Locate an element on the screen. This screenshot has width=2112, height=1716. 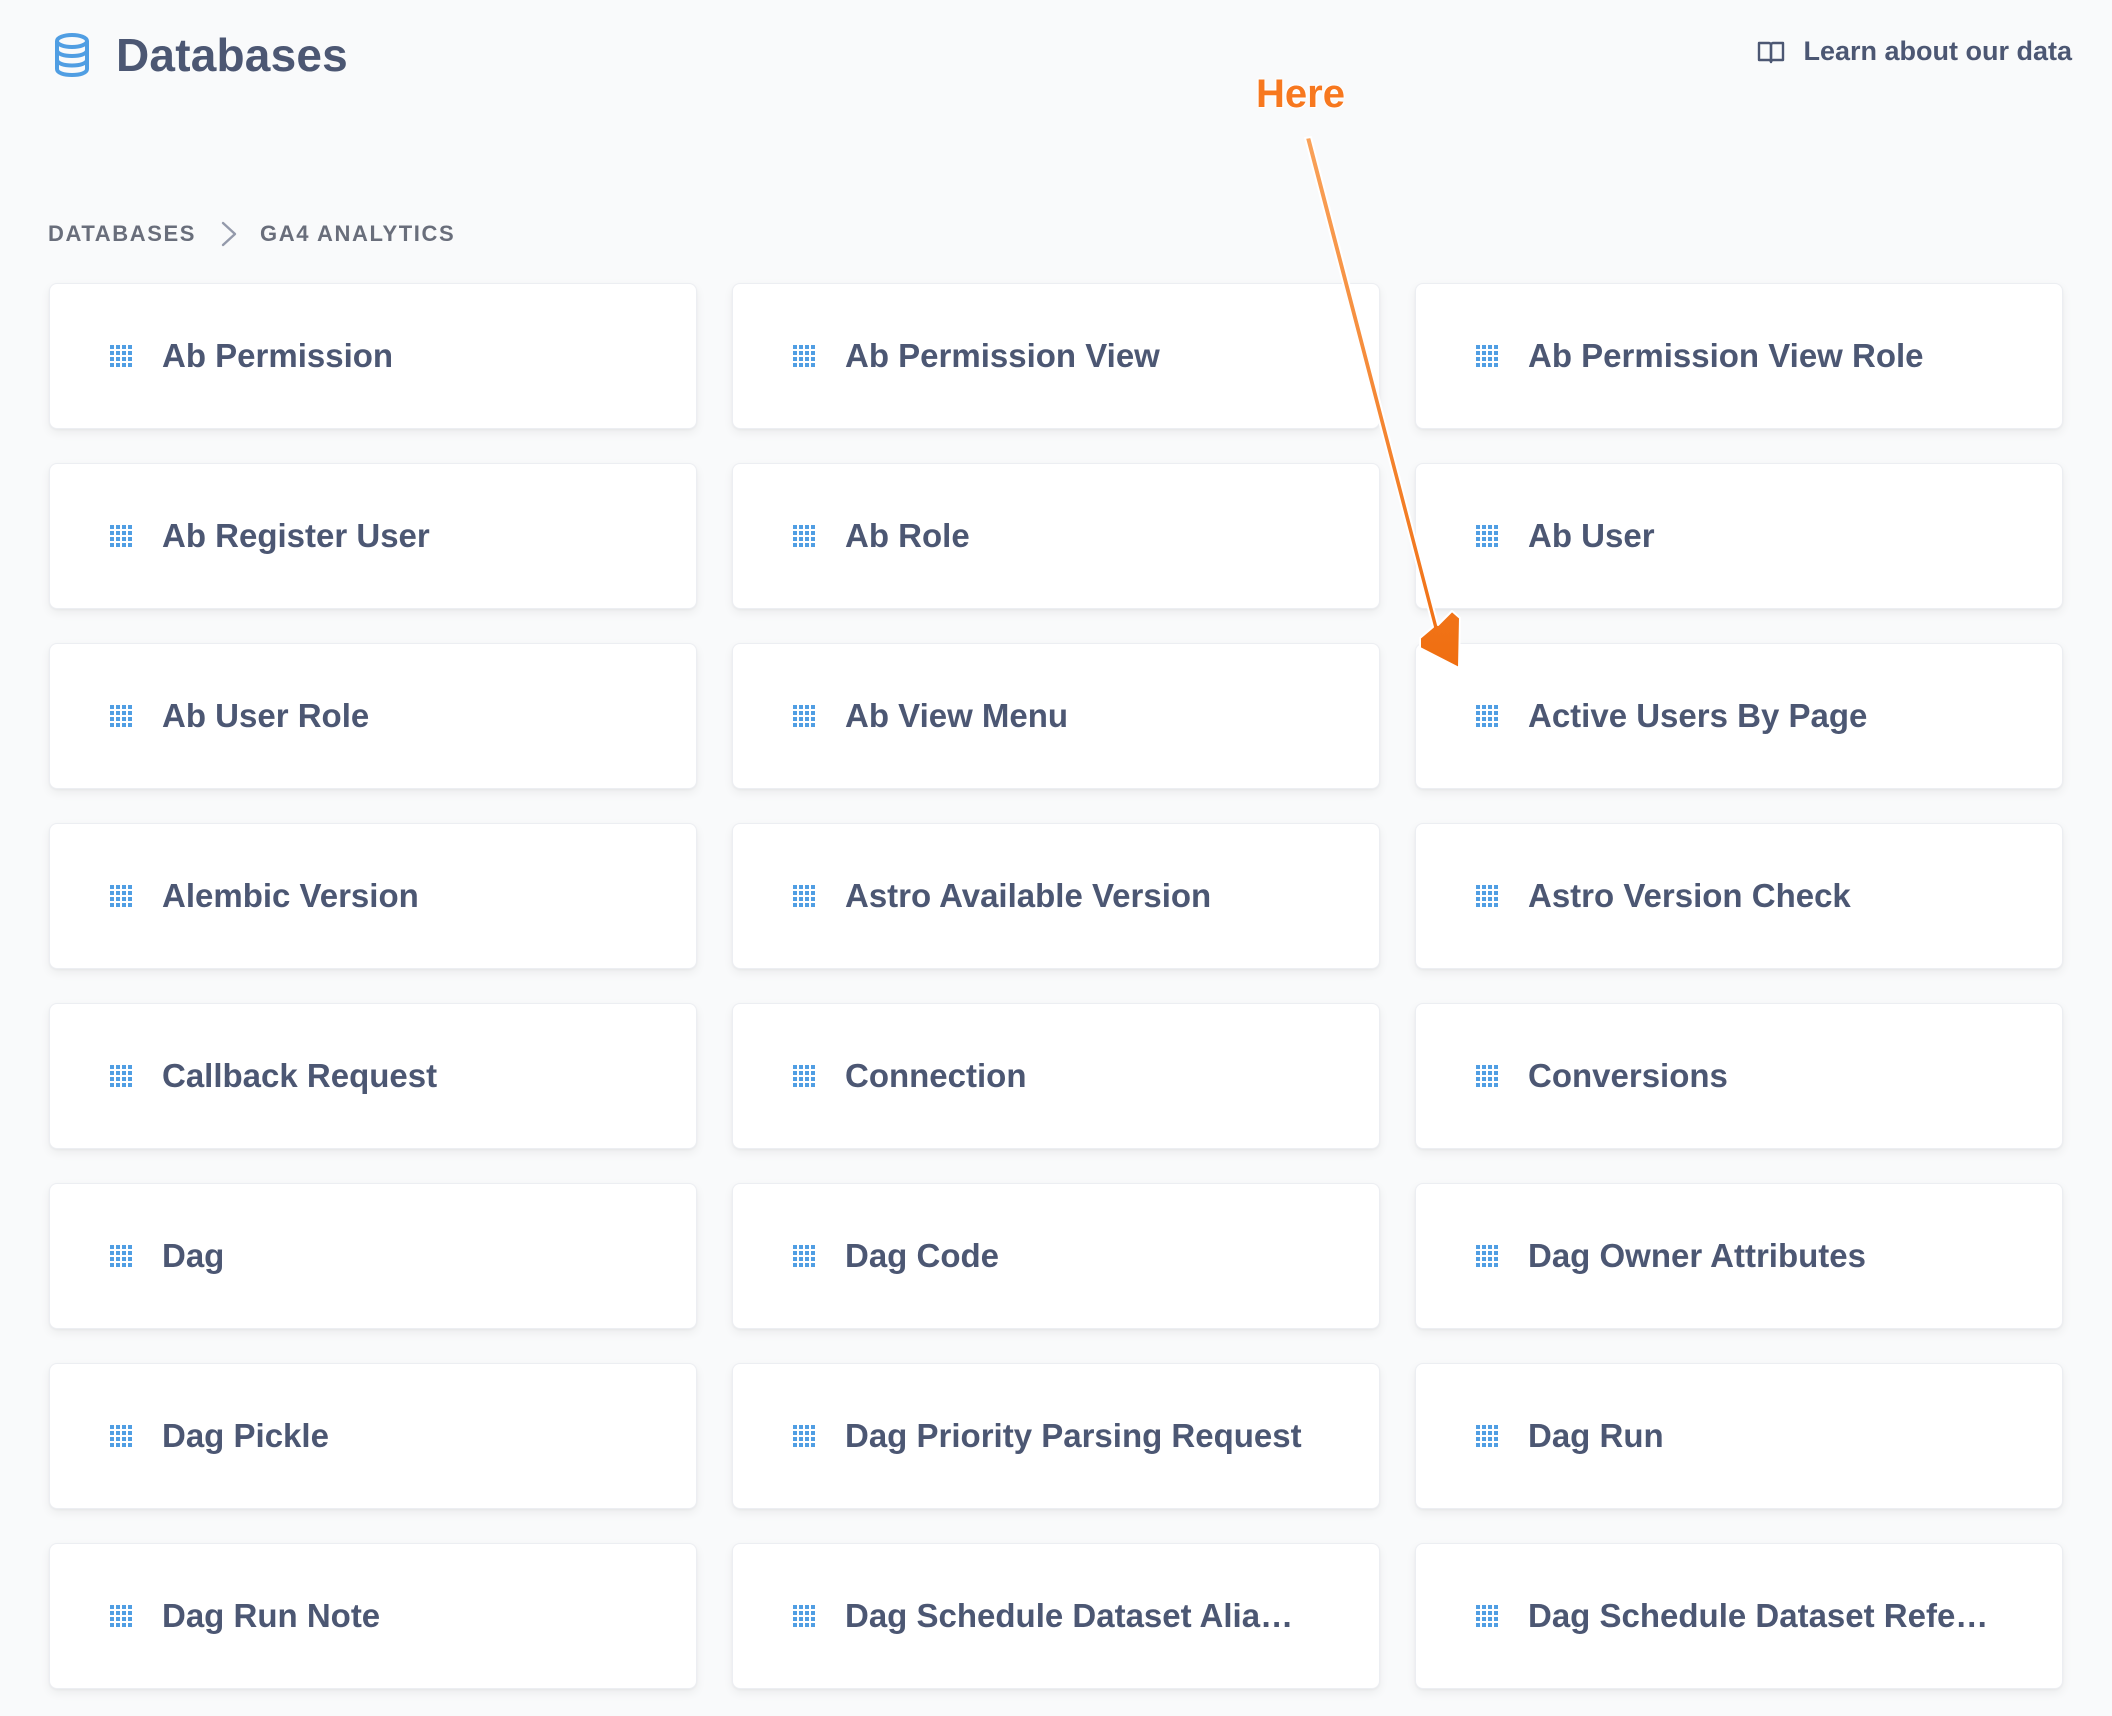
table-card: Dag Priority Parsing Request is located at coordinates (1056, 1436).